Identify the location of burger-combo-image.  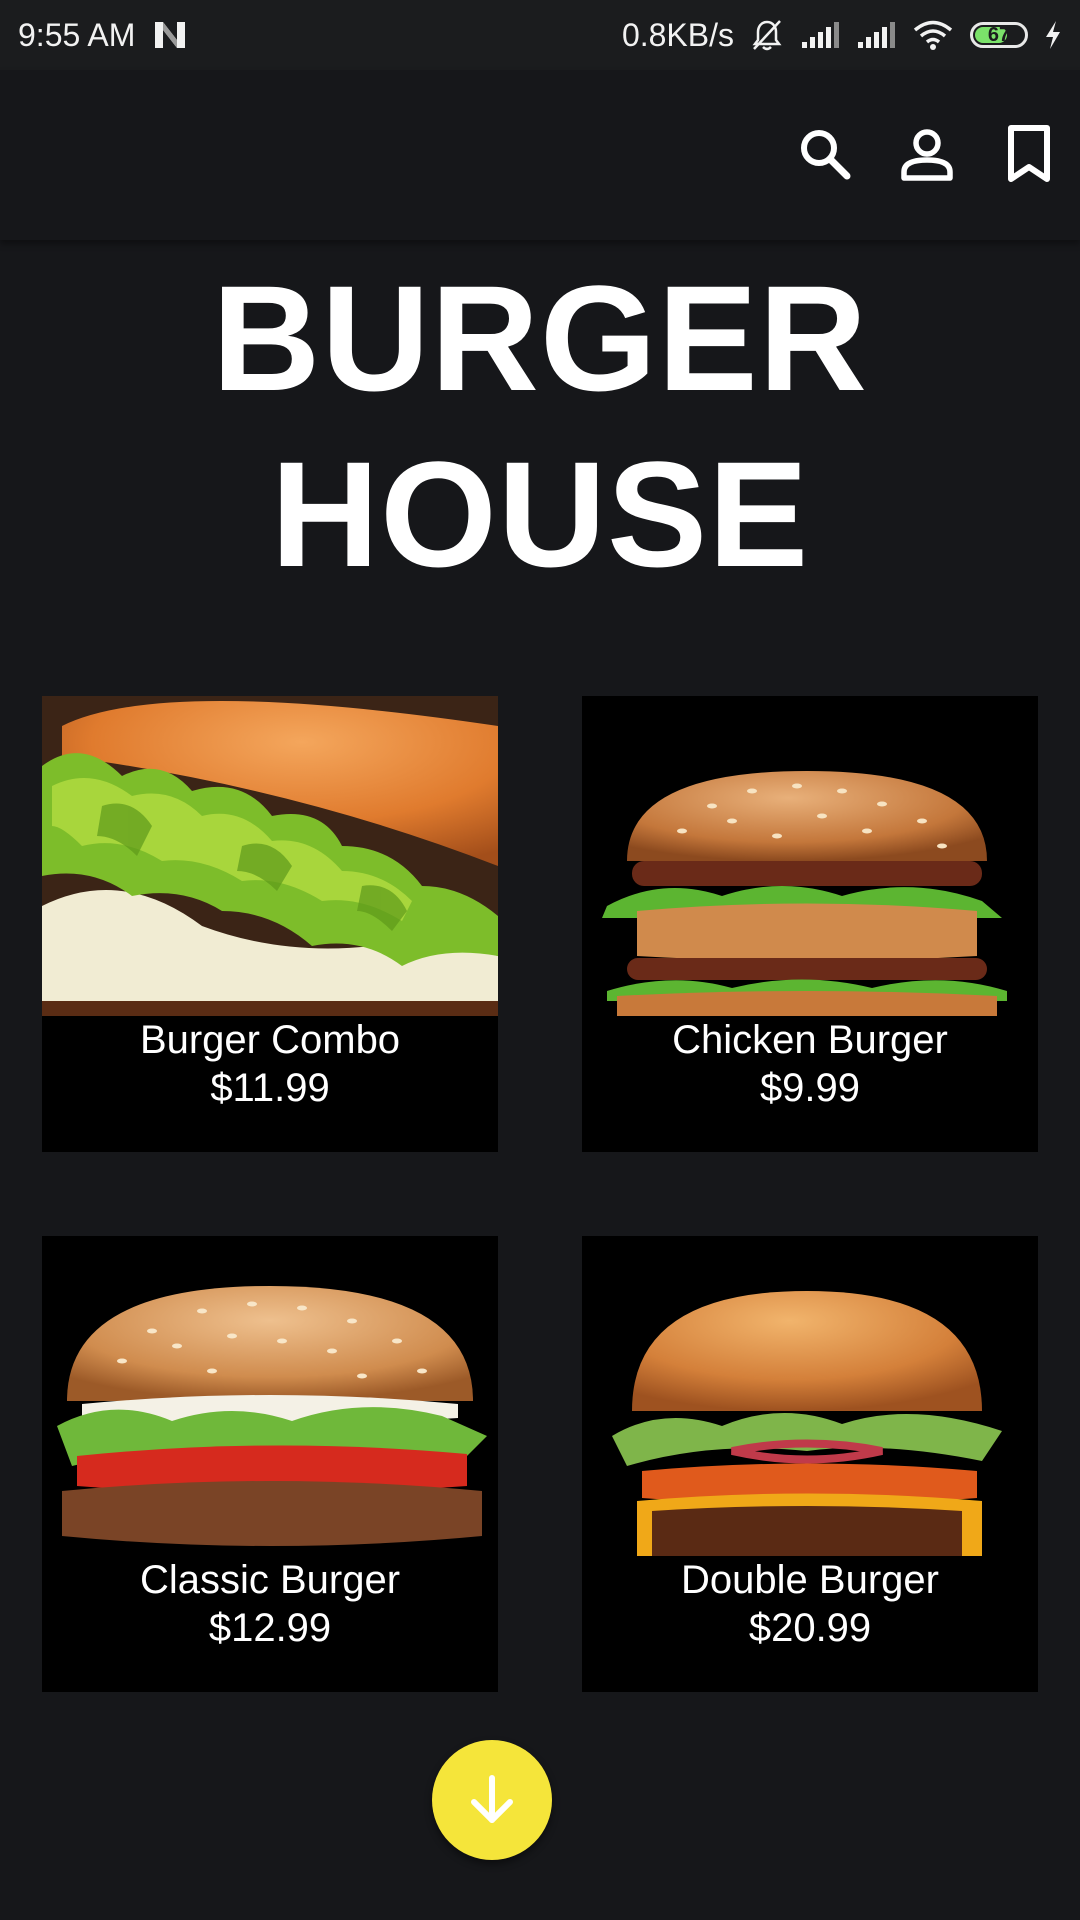
(270, 856).